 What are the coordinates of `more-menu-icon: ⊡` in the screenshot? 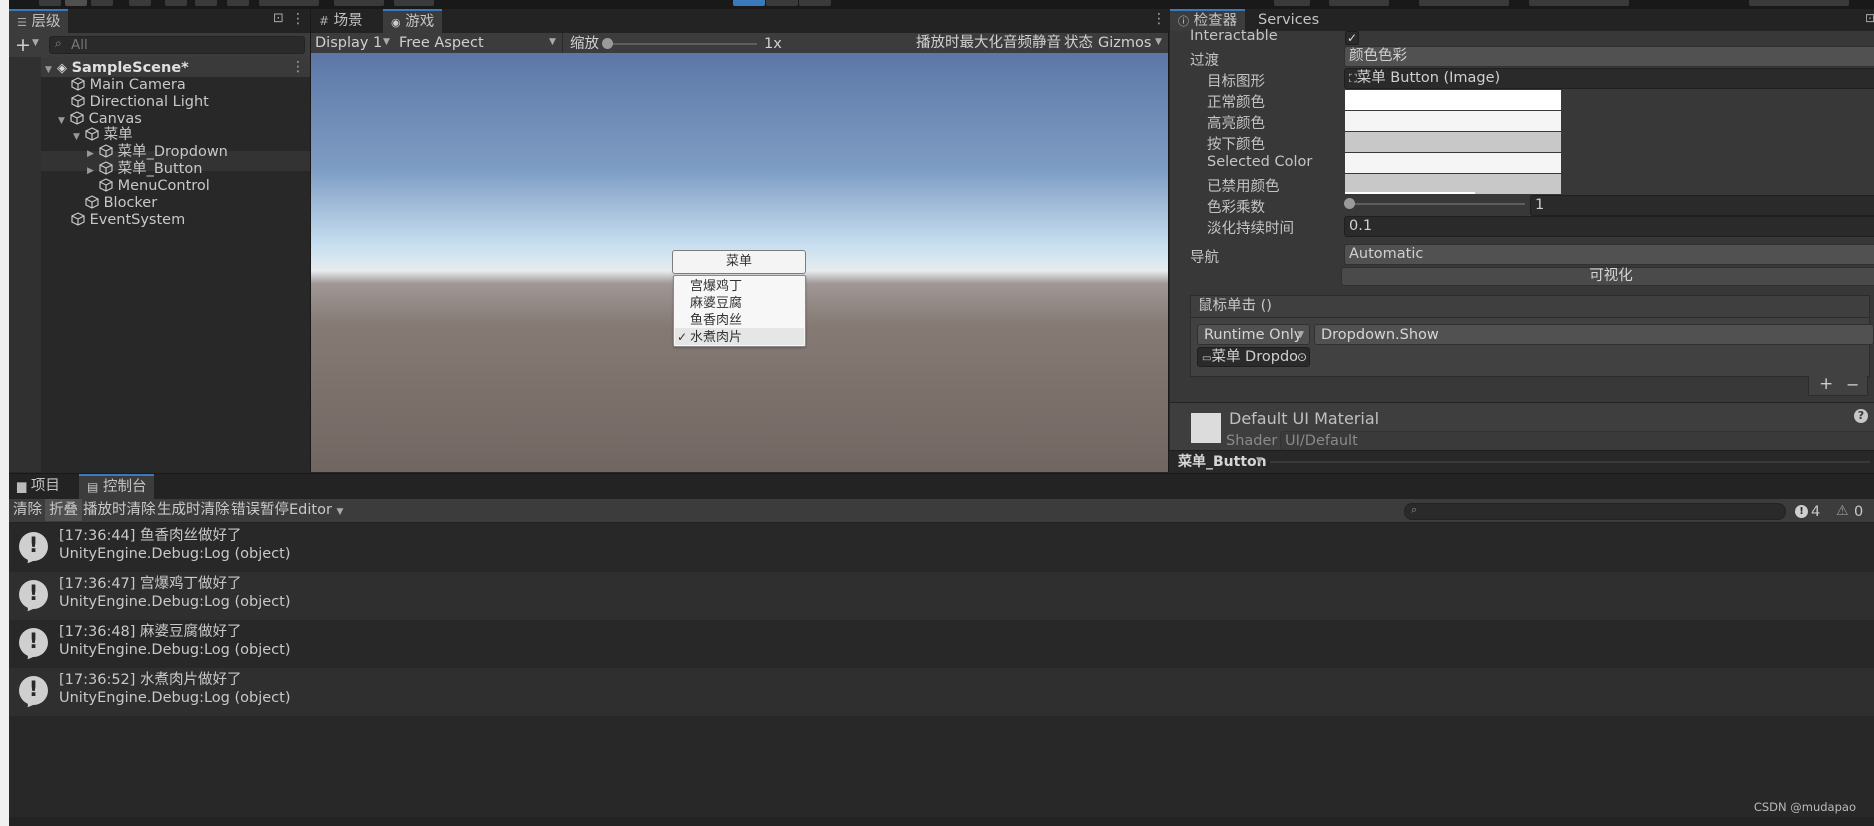 It's located at (1869, 18).